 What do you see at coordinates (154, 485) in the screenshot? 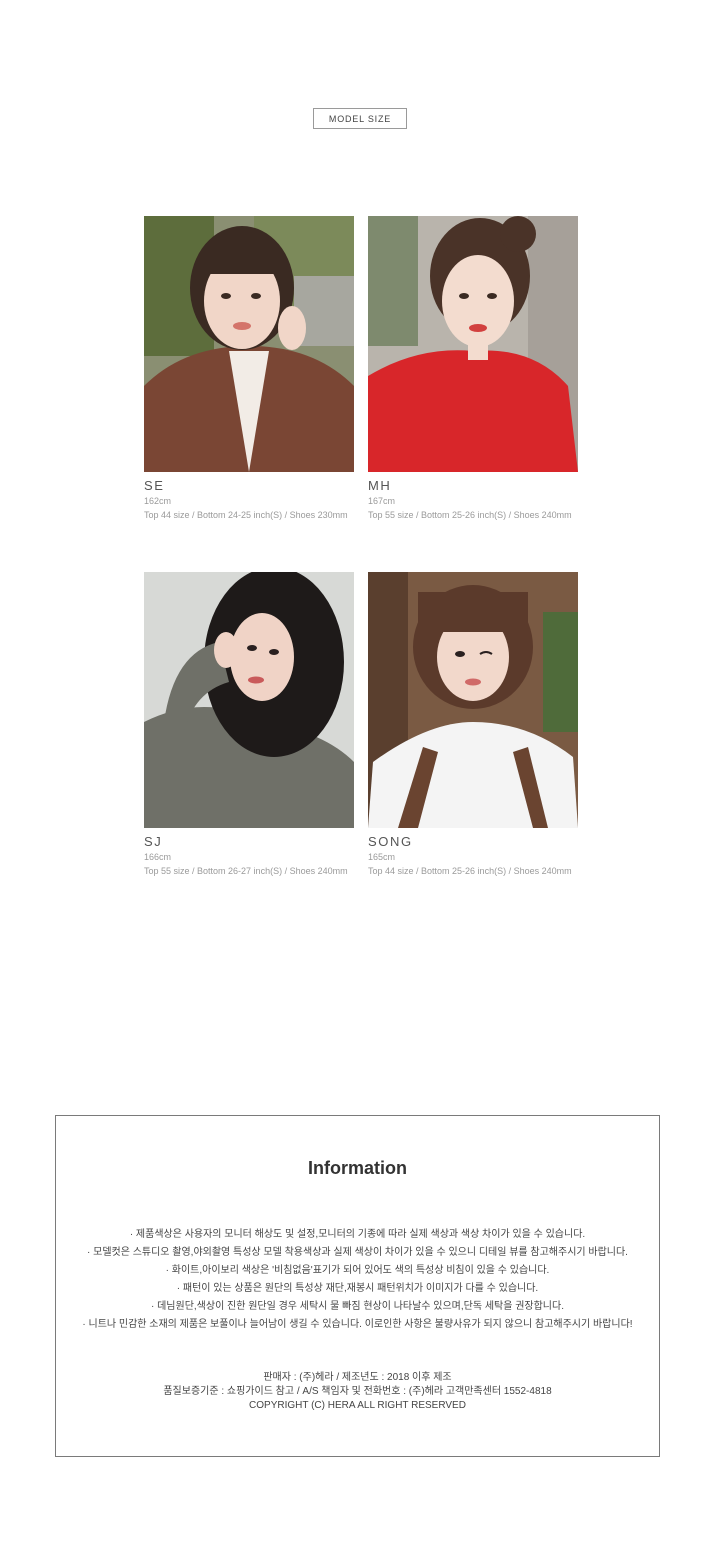
I see `model-name: SE` at bounding box center [154, 485].